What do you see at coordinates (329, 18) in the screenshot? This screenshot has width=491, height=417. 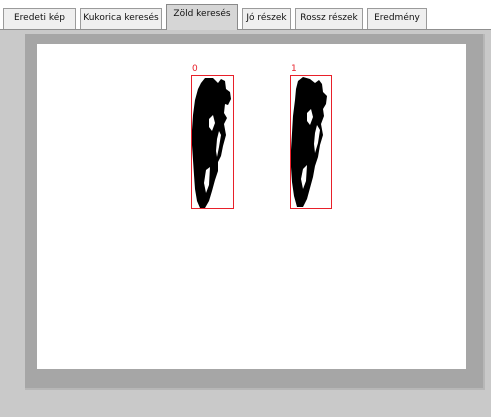 I see `tab-rossz-reszek: Rossz részek` at bounding box center [329, 18].